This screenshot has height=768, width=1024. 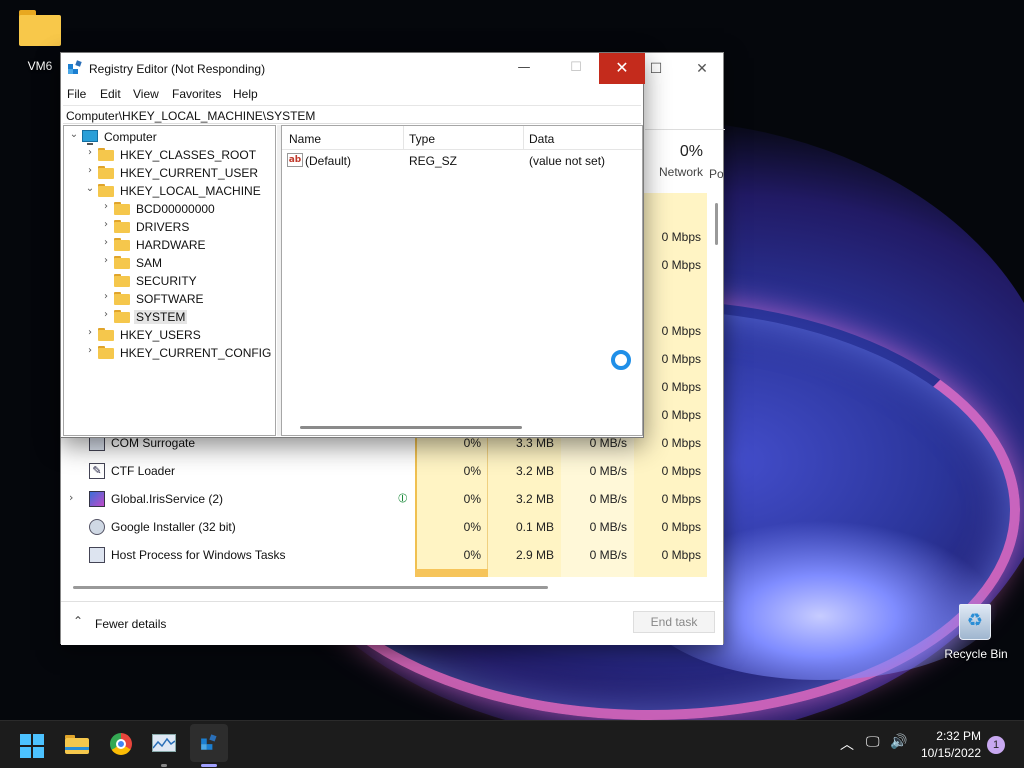 I want to click on process-name: Host Process for Windows Tasks, so click(x=198, y=555).